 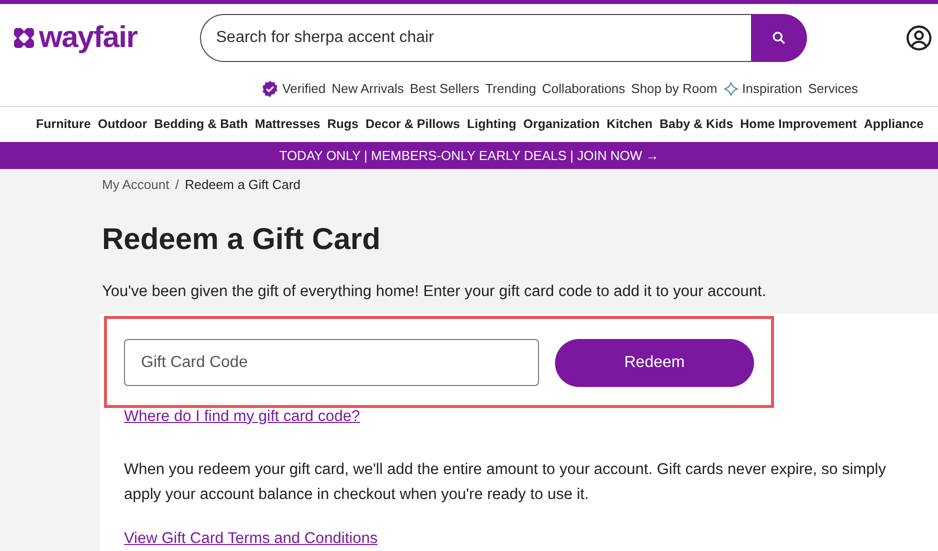 I want to click on category-link: Baby & Kids, so click(x=697, y=124).